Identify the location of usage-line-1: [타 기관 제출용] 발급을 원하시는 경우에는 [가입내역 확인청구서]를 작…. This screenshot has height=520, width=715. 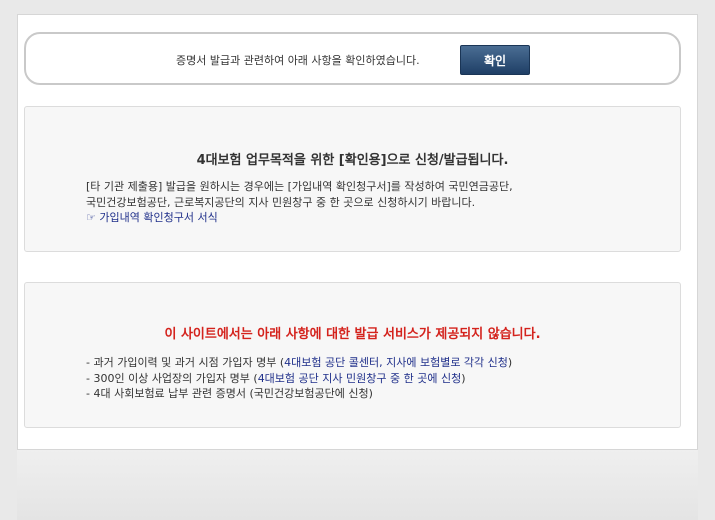
(299, 186).